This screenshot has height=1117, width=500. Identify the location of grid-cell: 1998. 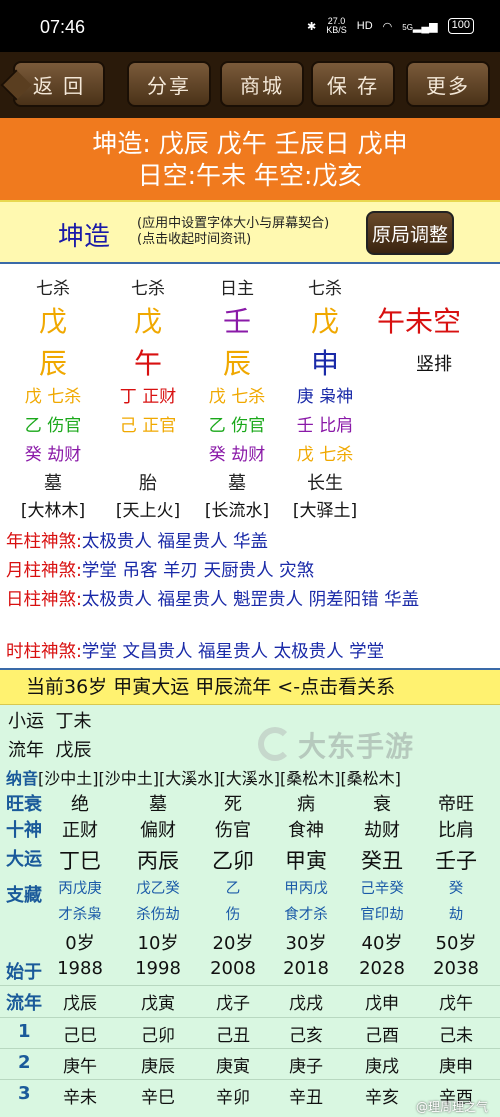
(158, 968).